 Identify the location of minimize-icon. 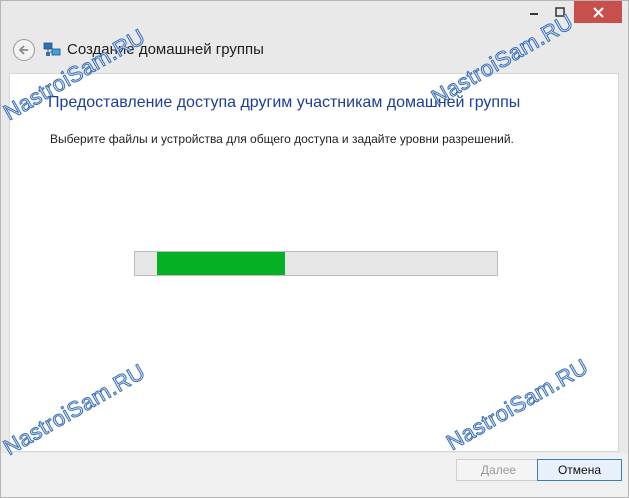
(534, 14).